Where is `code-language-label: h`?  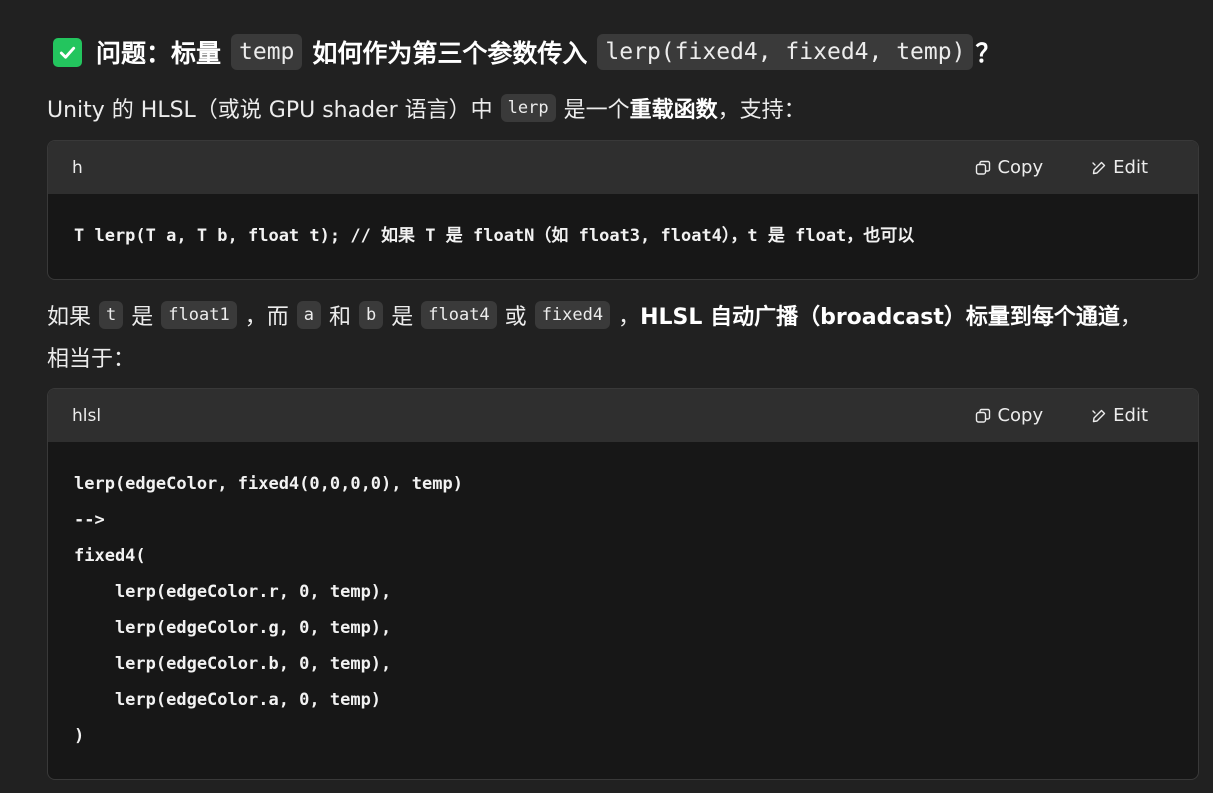 code-language-label: h is located at coordinates (77, 167).